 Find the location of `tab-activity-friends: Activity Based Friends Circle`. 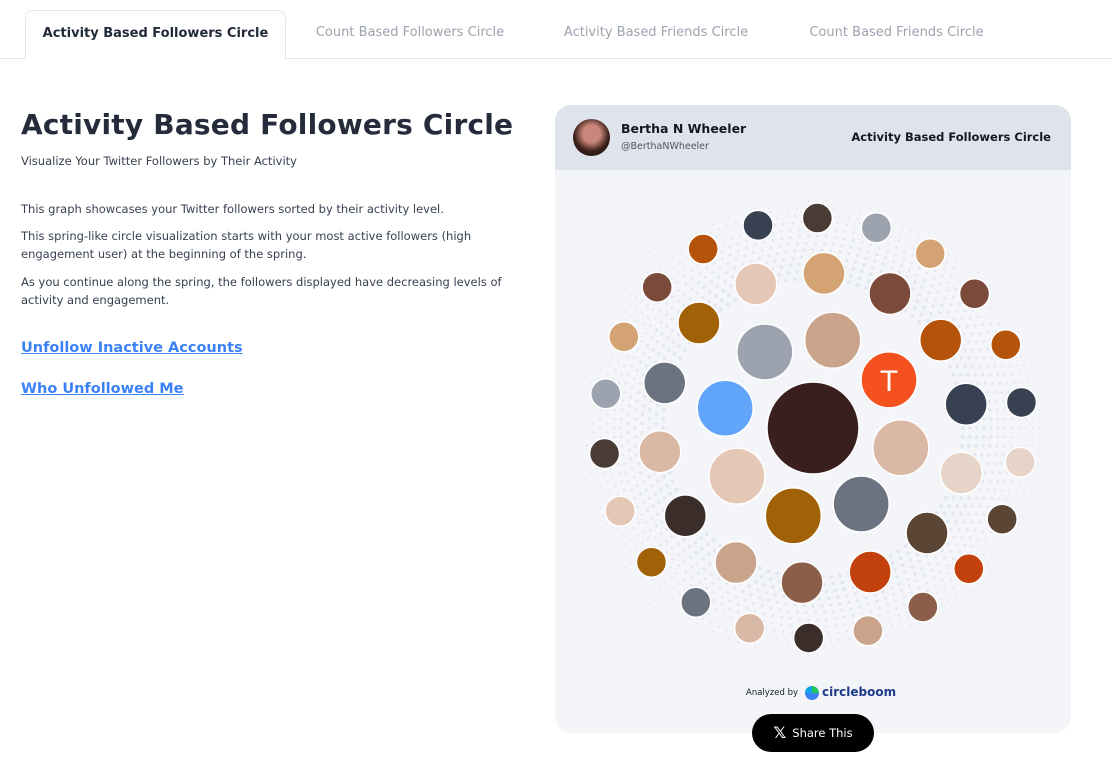

tab-activity-friends: Activity Based Friends Circle is located at coordinates (656, 33).